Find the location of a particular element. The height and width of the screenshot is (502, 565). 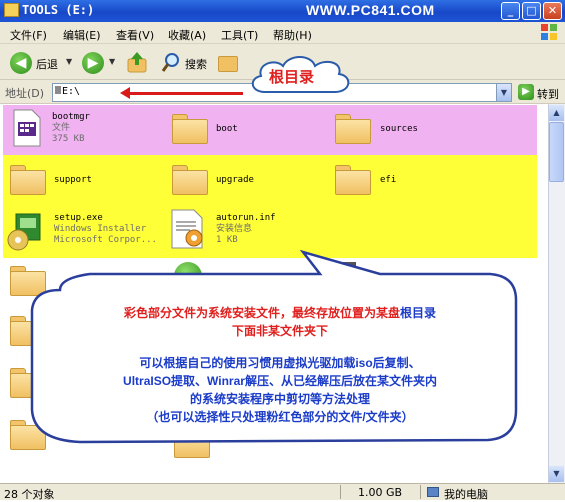

bubble-line-5: 的系统安装程序中剪切等方法处理 is located at coordinates (279, 399).